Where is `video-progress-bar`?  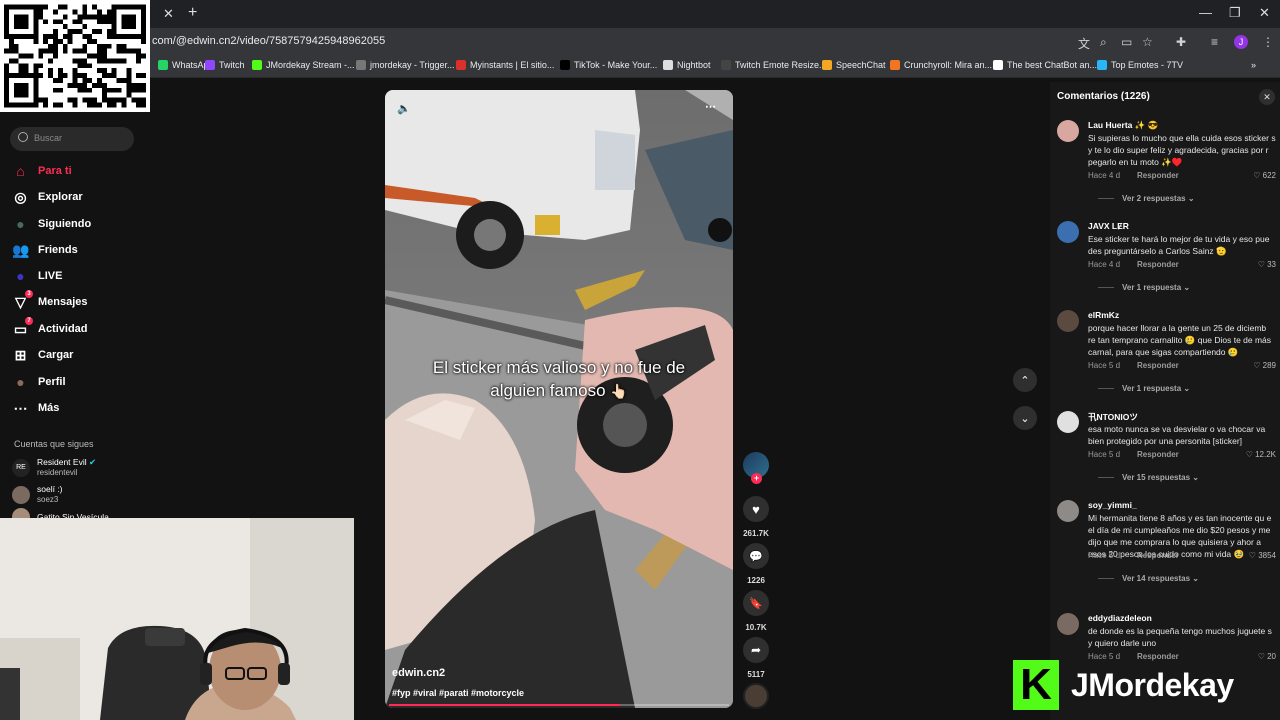
video-progress-bar is located at coordinates (559, 705).